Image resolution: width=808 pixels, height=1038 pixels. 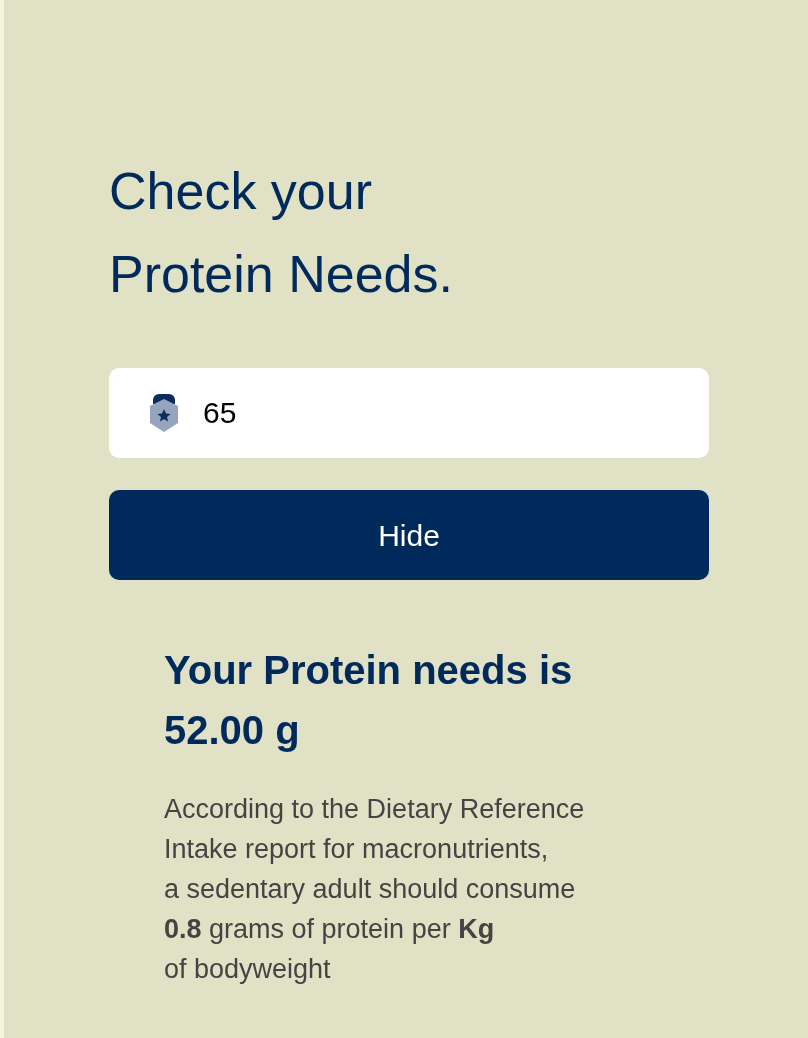 What do you see at coordinates (369, 701) in the screenshot?
I see `result-heading: Your Protein needs is 52.00 g` at bounding box center [369, 701].